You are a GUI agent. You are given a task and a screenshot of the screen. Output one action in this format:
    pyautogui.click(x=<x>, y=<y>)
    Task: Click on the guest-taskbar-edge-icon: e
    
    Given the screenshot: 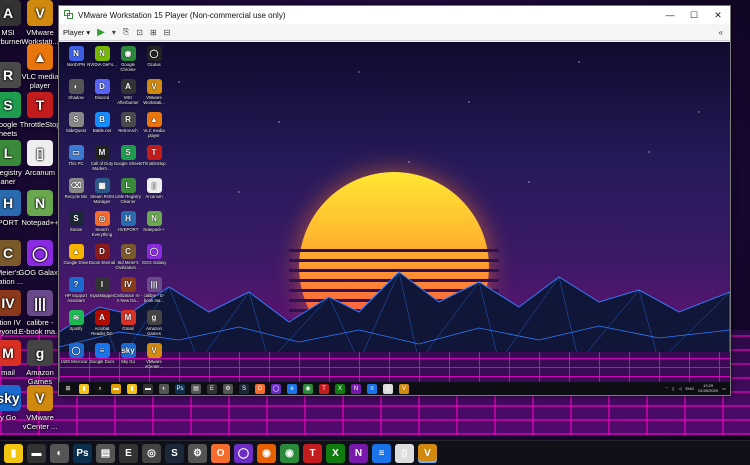 What is the action you would take?
    pyautogui.click(x=292, y=388)
    